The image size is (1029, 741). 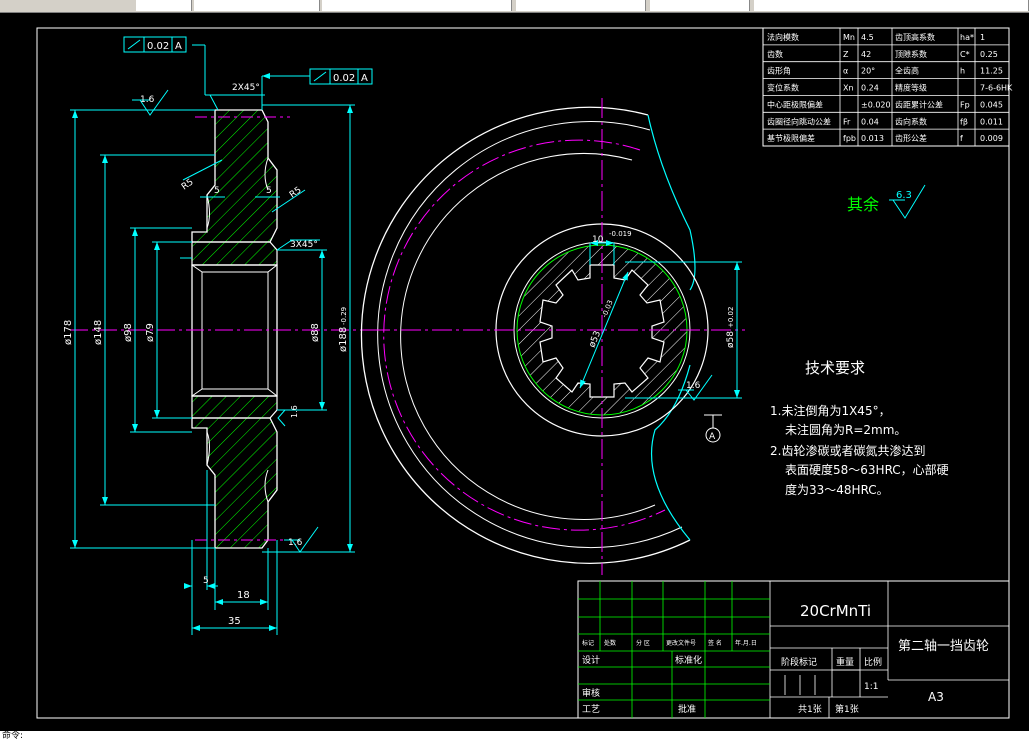 What do you see at coordinates (315, 332) in the screenshot?
I see `dia-88: ø88` at bounding box center [315, 332].